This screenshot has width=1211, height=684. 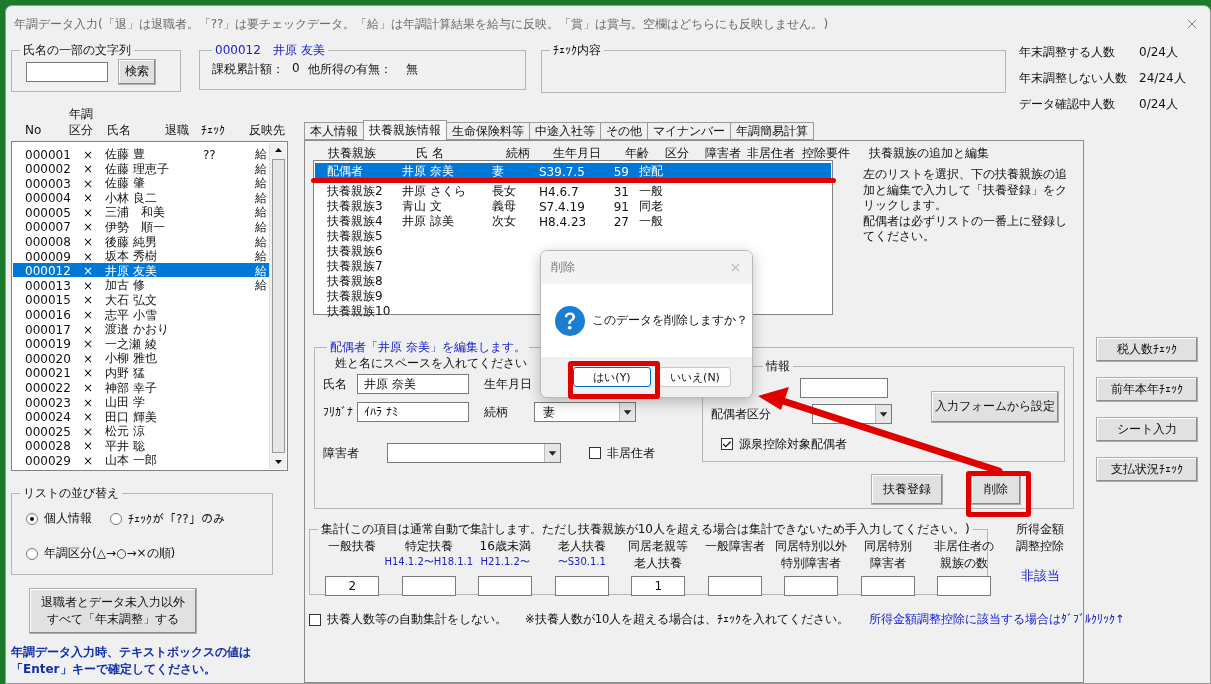 I want to click on tab: 年調簡易計算, so click(x=772, y=131).